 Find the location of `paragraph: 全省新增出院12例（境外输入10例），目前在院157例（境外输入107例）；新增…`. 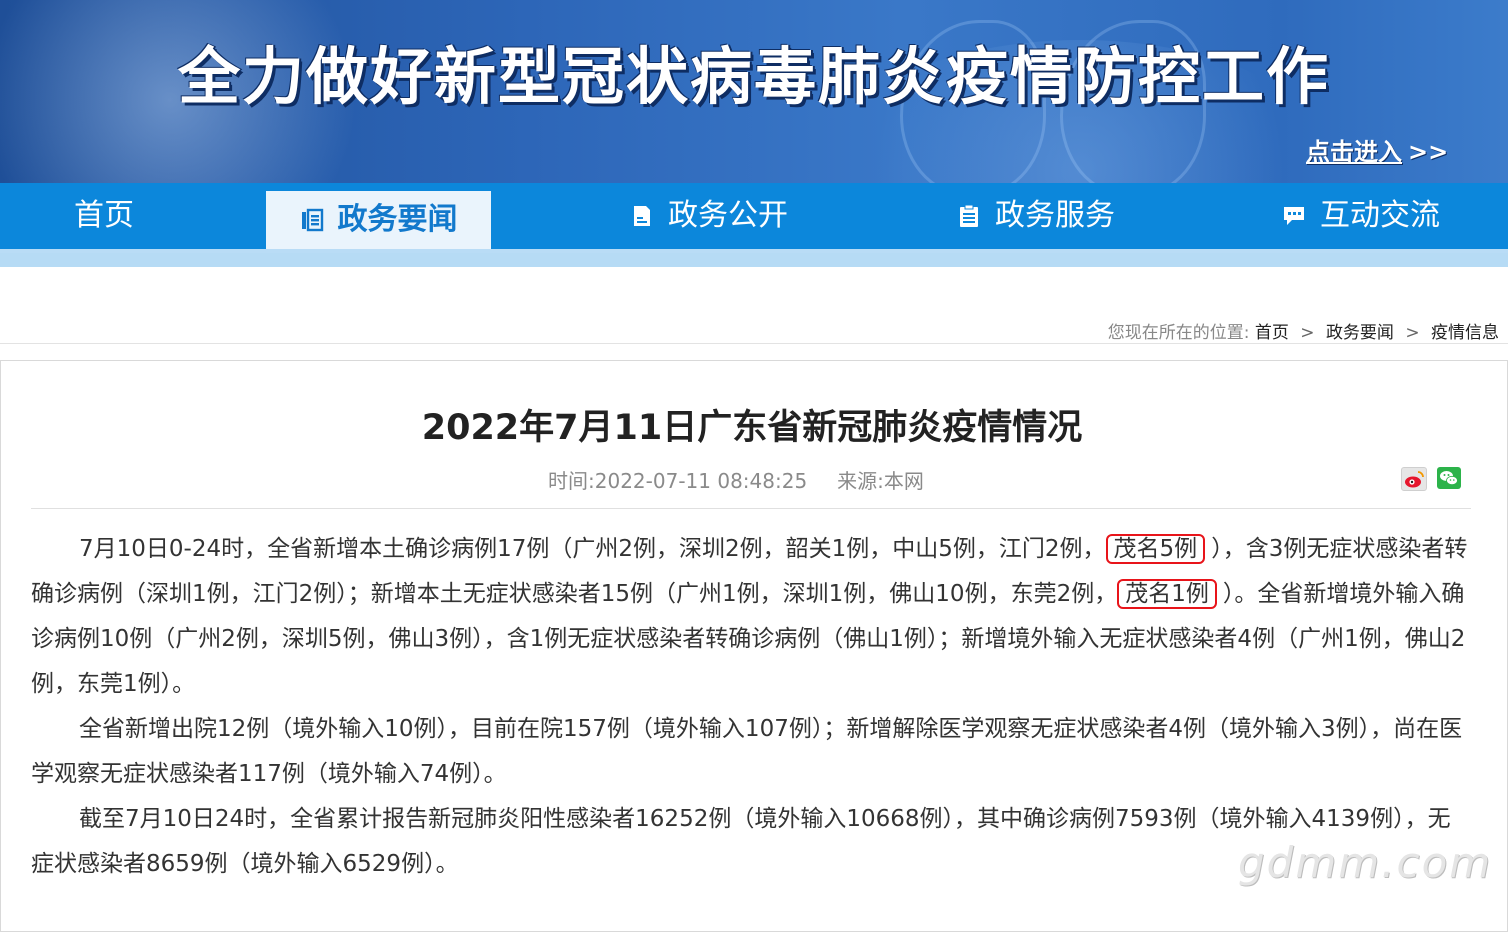

paragraph: 全省新增出院12例（境外输入10例），目前在院157例（境外输入107例）；新增… is located at coordinates (747, 751).